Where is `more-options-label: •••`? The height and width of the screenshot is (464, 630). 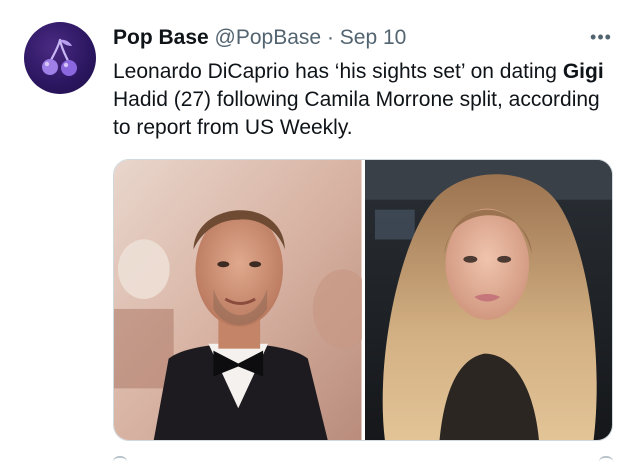 more-options-label: ••• is located at coordinates (601, 36).